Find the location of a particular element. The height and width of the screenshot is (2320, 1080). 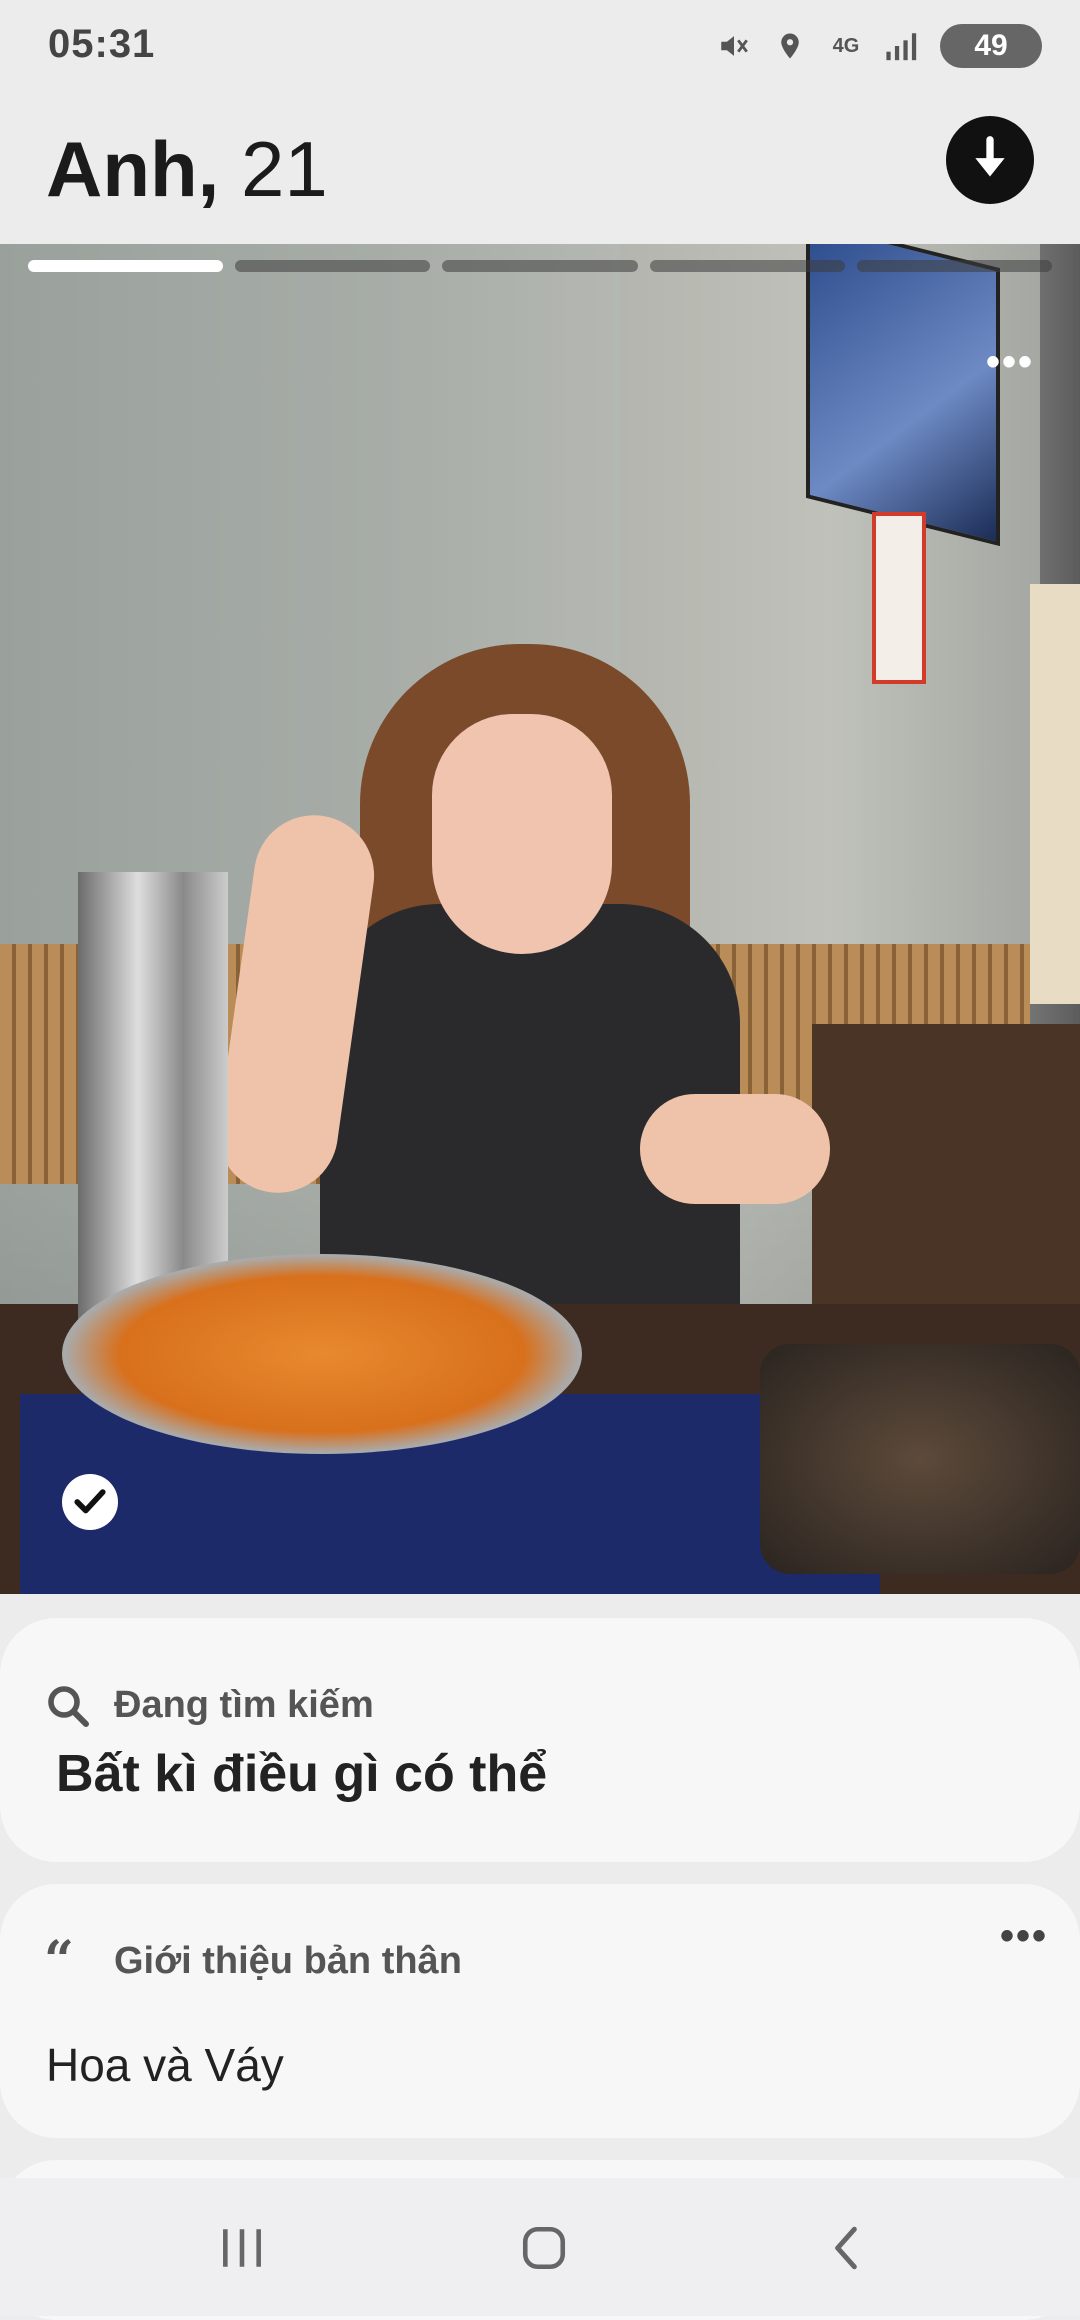

search-icon is located at coordinates (68, 1708).